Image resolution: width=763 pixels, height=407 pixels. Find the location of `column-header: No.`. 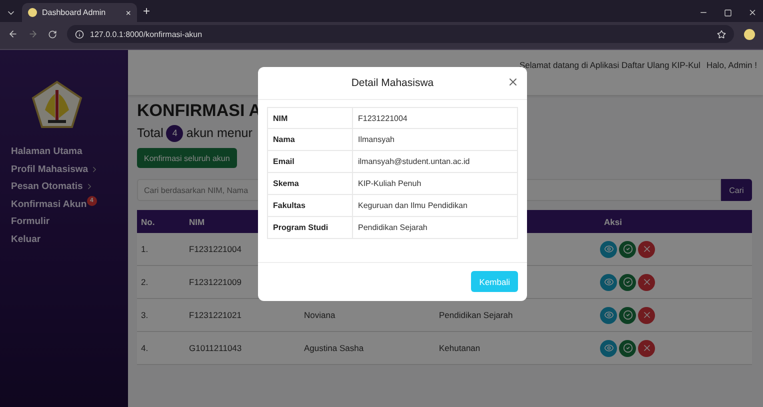

column-header: No. is located at coordinates (148, 221).